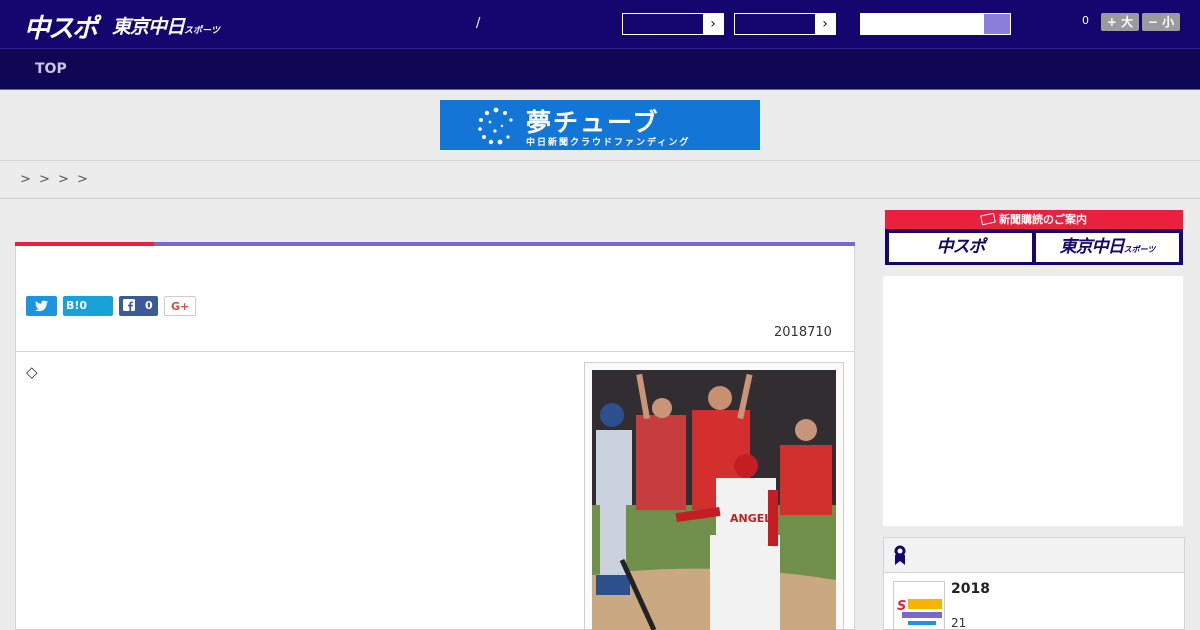  I want to click on category-select-1: ›, so click(673, 24).